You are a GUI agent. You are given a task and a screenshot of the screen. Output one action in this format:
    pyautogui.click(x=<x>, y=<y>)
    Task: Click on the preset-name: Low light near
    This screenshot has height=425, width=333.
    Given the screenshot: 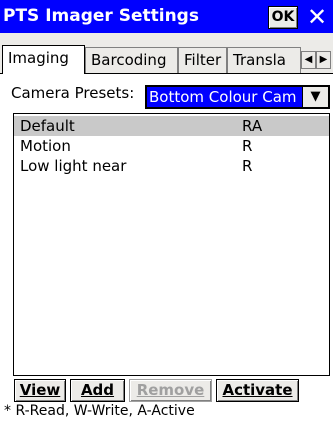 What is the action you would take?
    pyautogui.click(x=73, y=166)
    